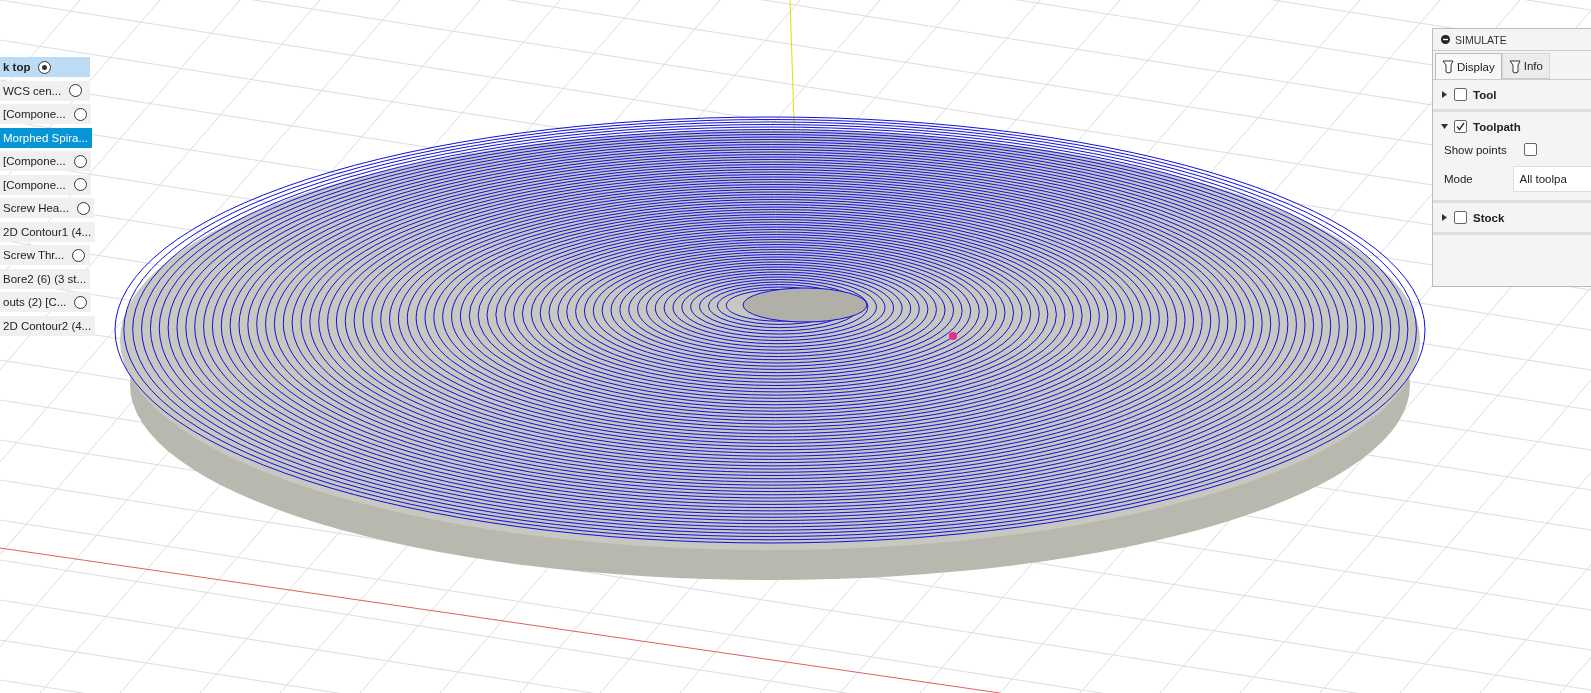 This screenshot has height=693, width=1591. What do you see at coordinates (1476, 149) in the screenshot?
I see `show-points-label: Show points` at bounding box center [1476, 149].